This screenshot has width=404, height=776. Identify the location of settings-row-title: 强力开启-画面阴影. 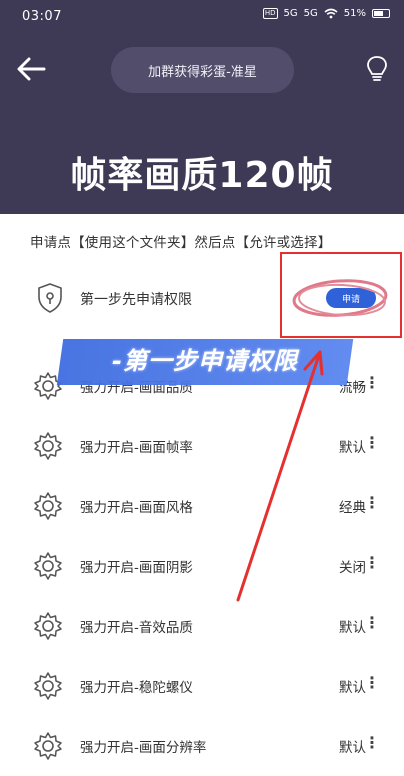
(136, 568).